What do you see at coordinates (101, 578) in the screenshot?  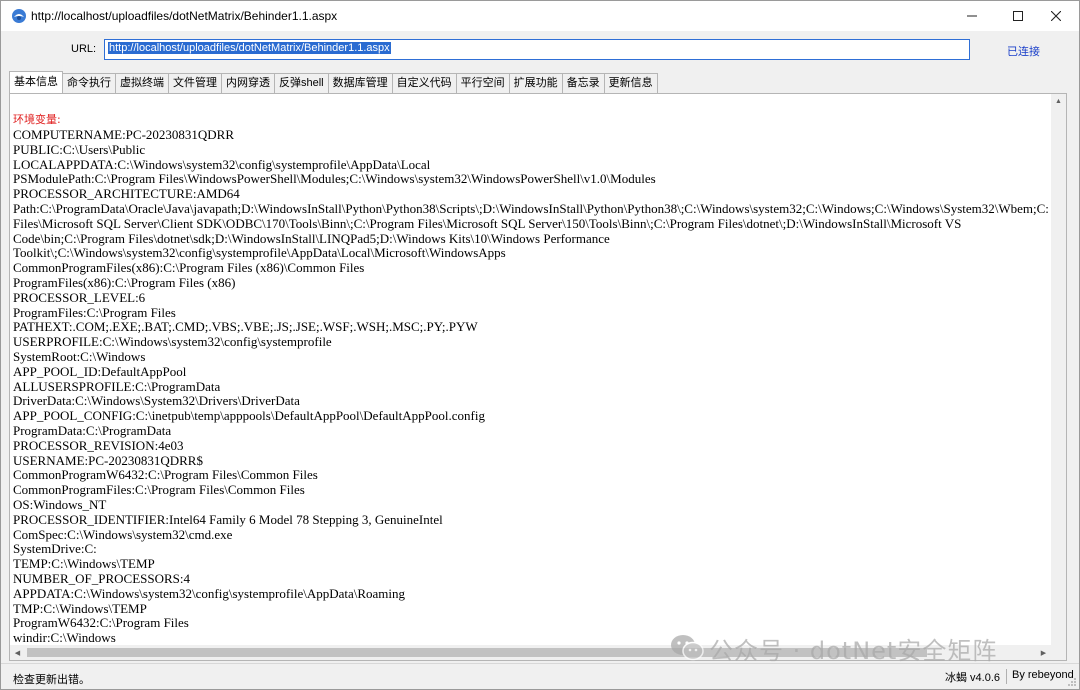 I see `env-variable-line: NUMBER_OF_PROCESSORS:4` at bounding box center [101, 578].